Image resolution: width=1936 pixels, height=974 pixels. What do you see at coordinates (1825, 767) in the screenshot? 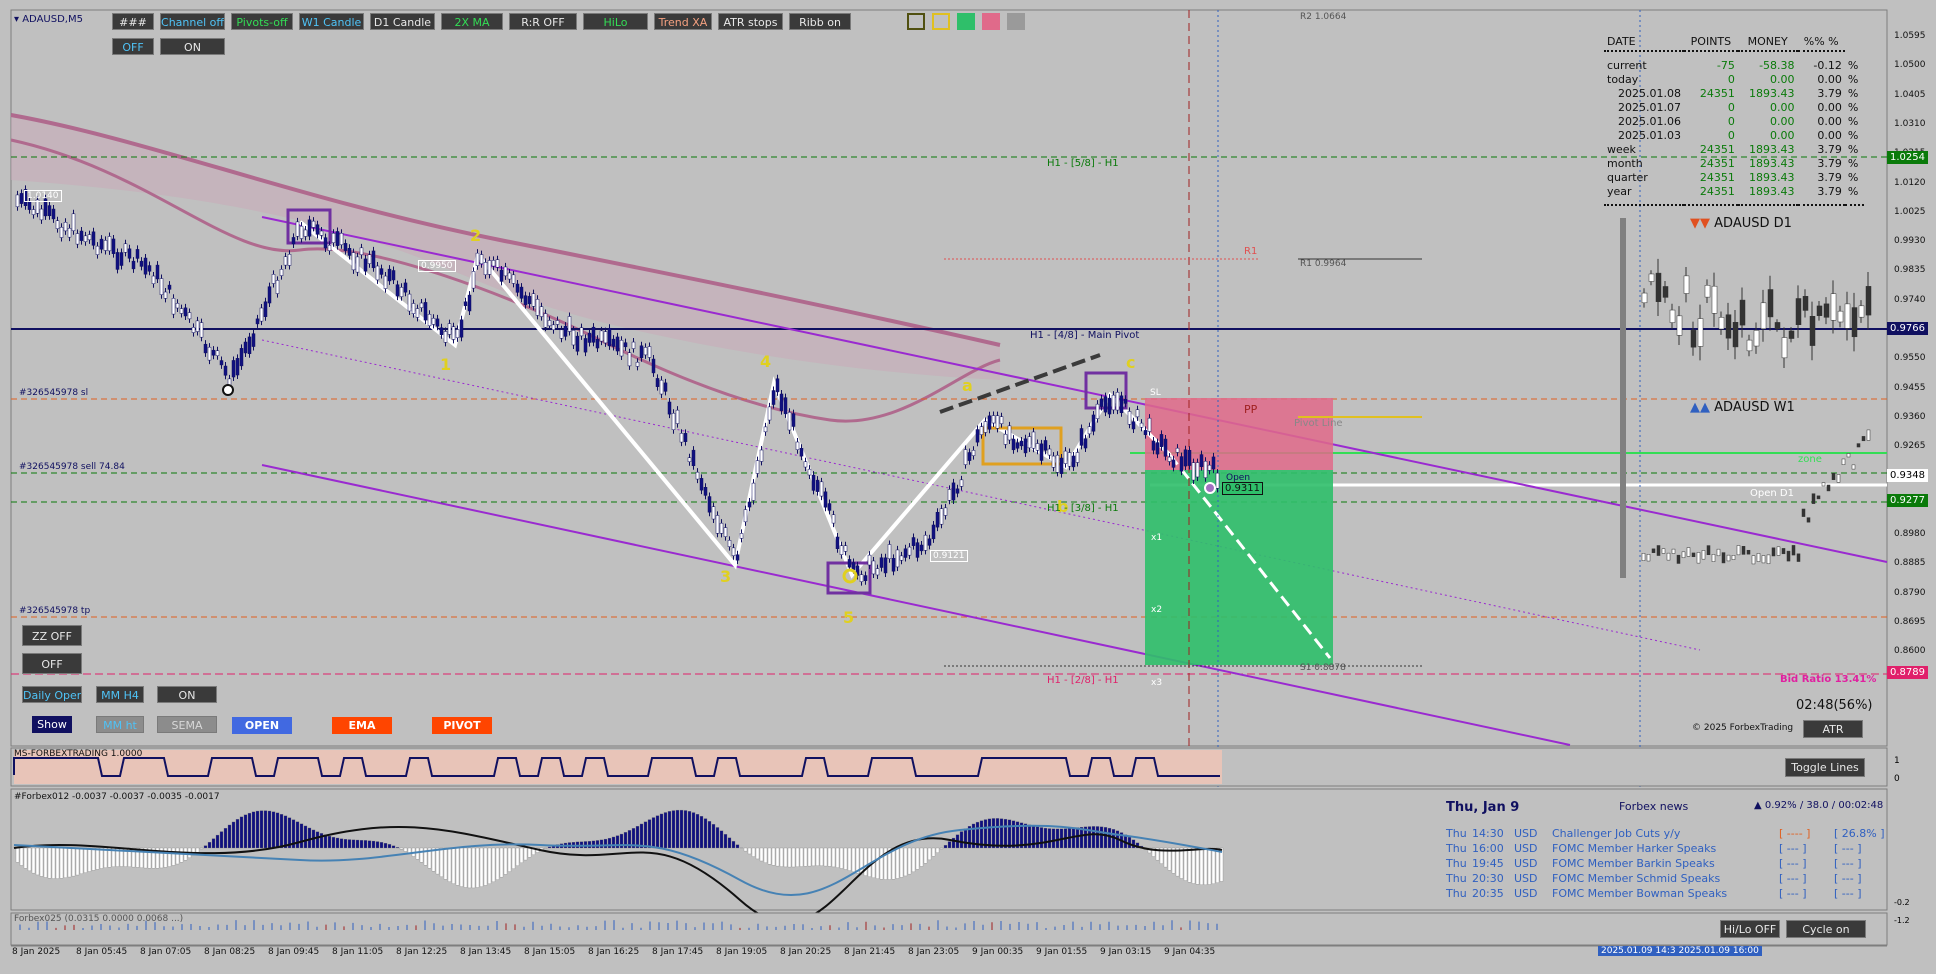
I see `toggle-lines-button: Toggle Lines` at bounding box center [1825, 767].